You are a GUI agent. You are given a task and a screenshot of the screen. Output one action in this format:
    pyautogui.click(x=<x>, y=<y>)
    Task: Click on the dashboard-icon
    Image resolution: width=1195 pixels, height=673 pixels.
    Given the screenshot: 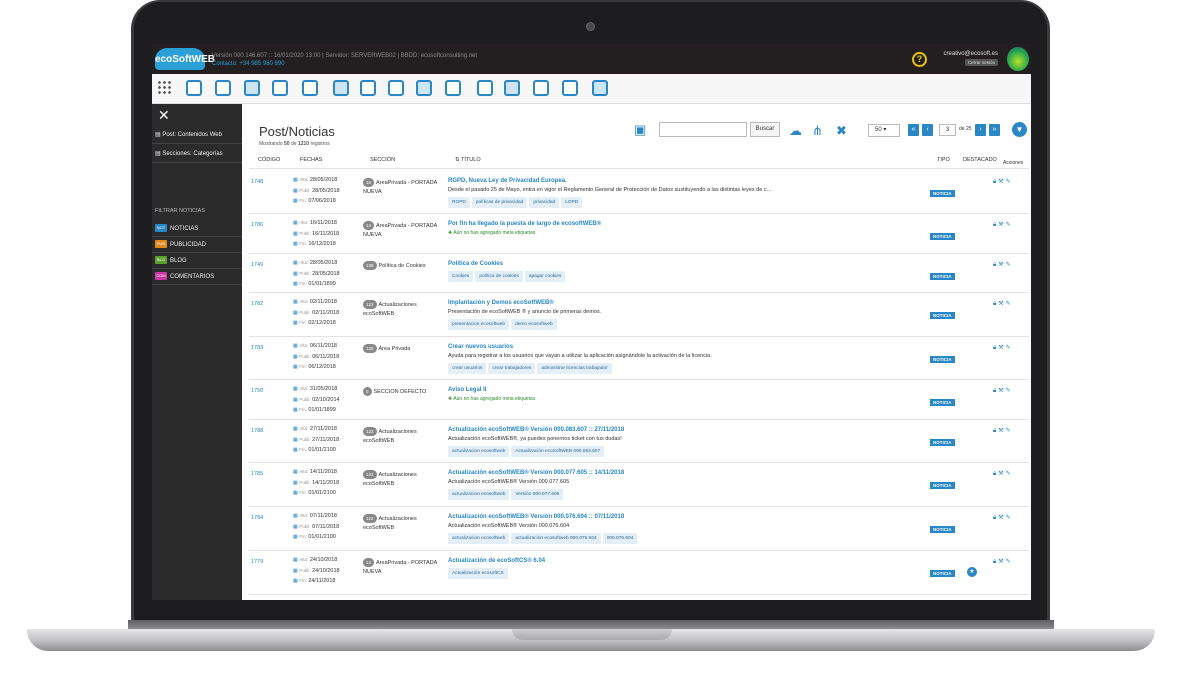 What is the action you would take?
    pyautogui.click(x=541, y=88)
    